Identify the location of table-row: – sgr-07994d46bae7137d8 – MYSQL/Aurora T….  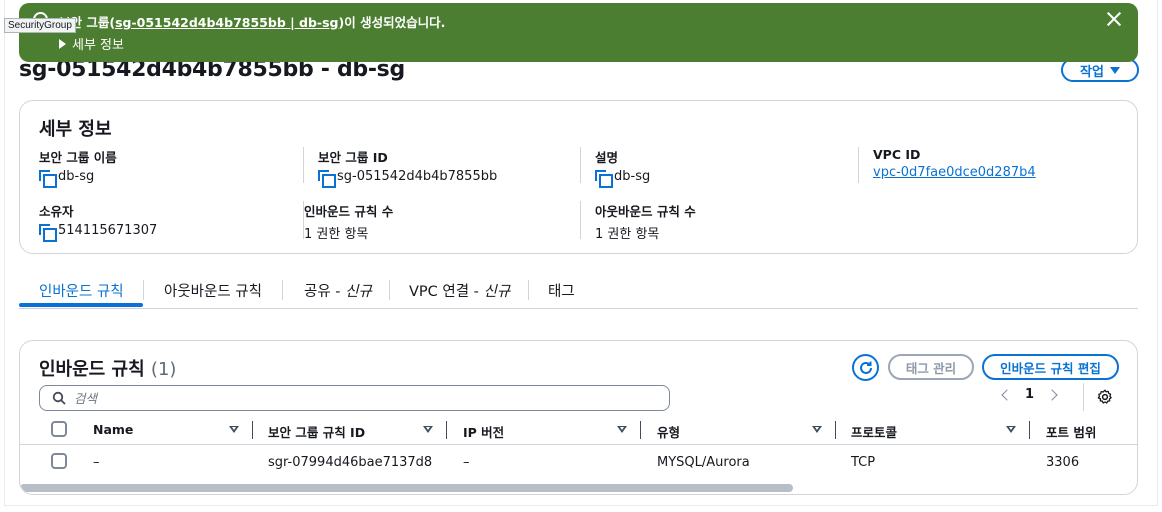
(578, 463).